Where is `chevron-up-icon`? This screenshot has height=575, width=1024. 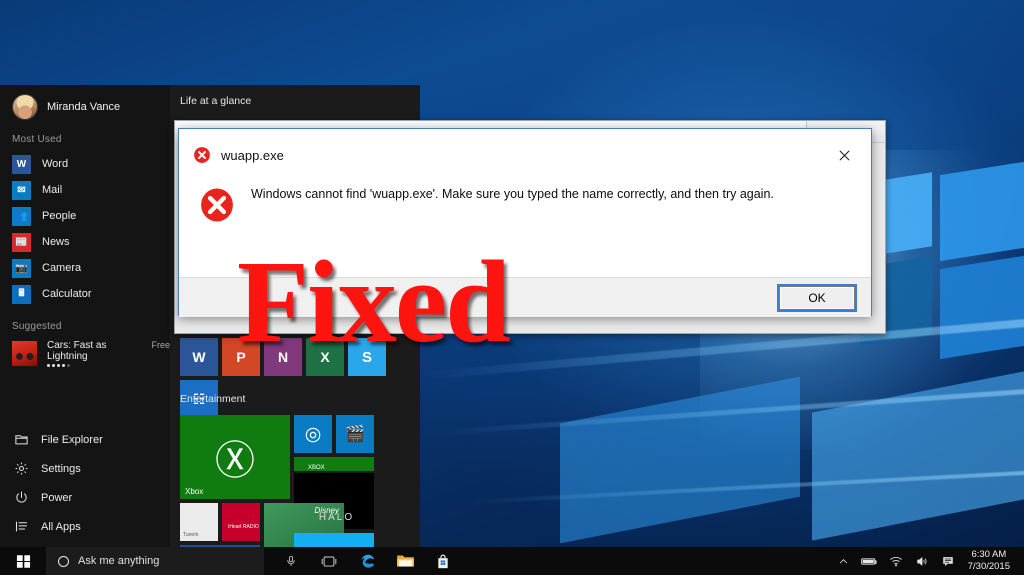 chevron-up-icon is located at coordinates (844, 561).